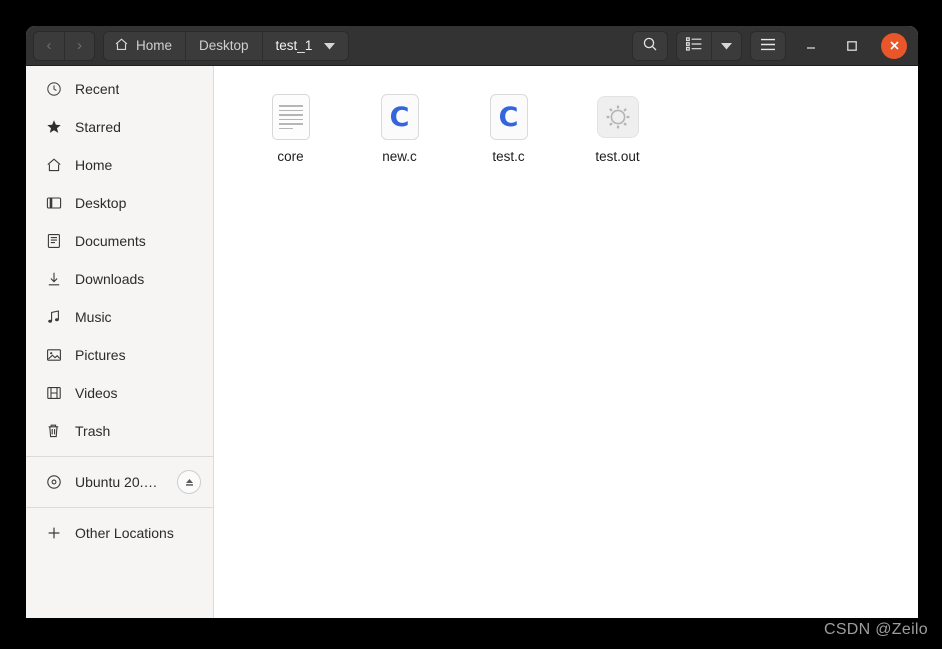 Image resolution: width=942 pixels, height=649 pixels. I want to click on sidebar-item-label: Starred, so click(98, 127).